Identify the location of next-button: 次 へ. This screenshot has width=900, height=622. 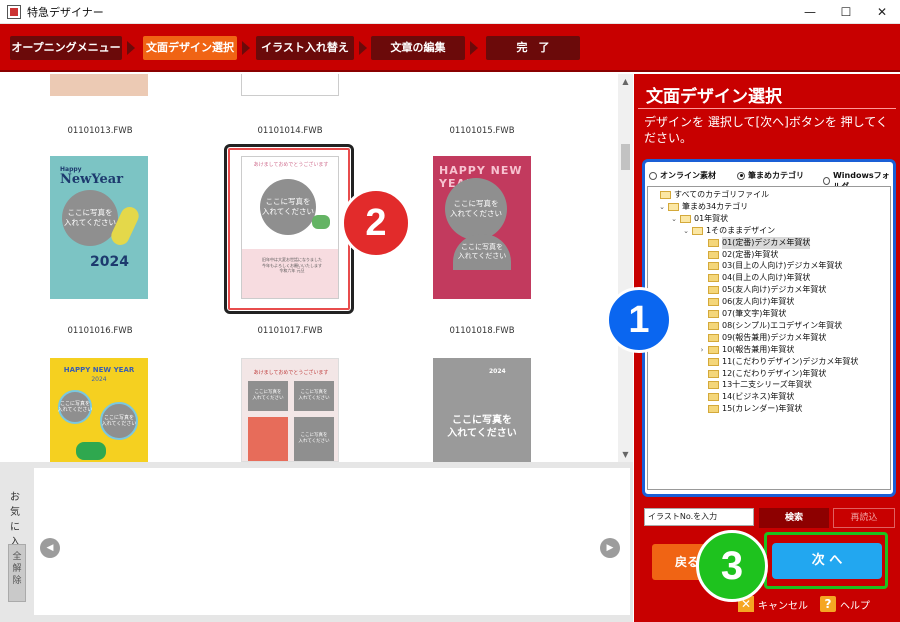
(827, 561).